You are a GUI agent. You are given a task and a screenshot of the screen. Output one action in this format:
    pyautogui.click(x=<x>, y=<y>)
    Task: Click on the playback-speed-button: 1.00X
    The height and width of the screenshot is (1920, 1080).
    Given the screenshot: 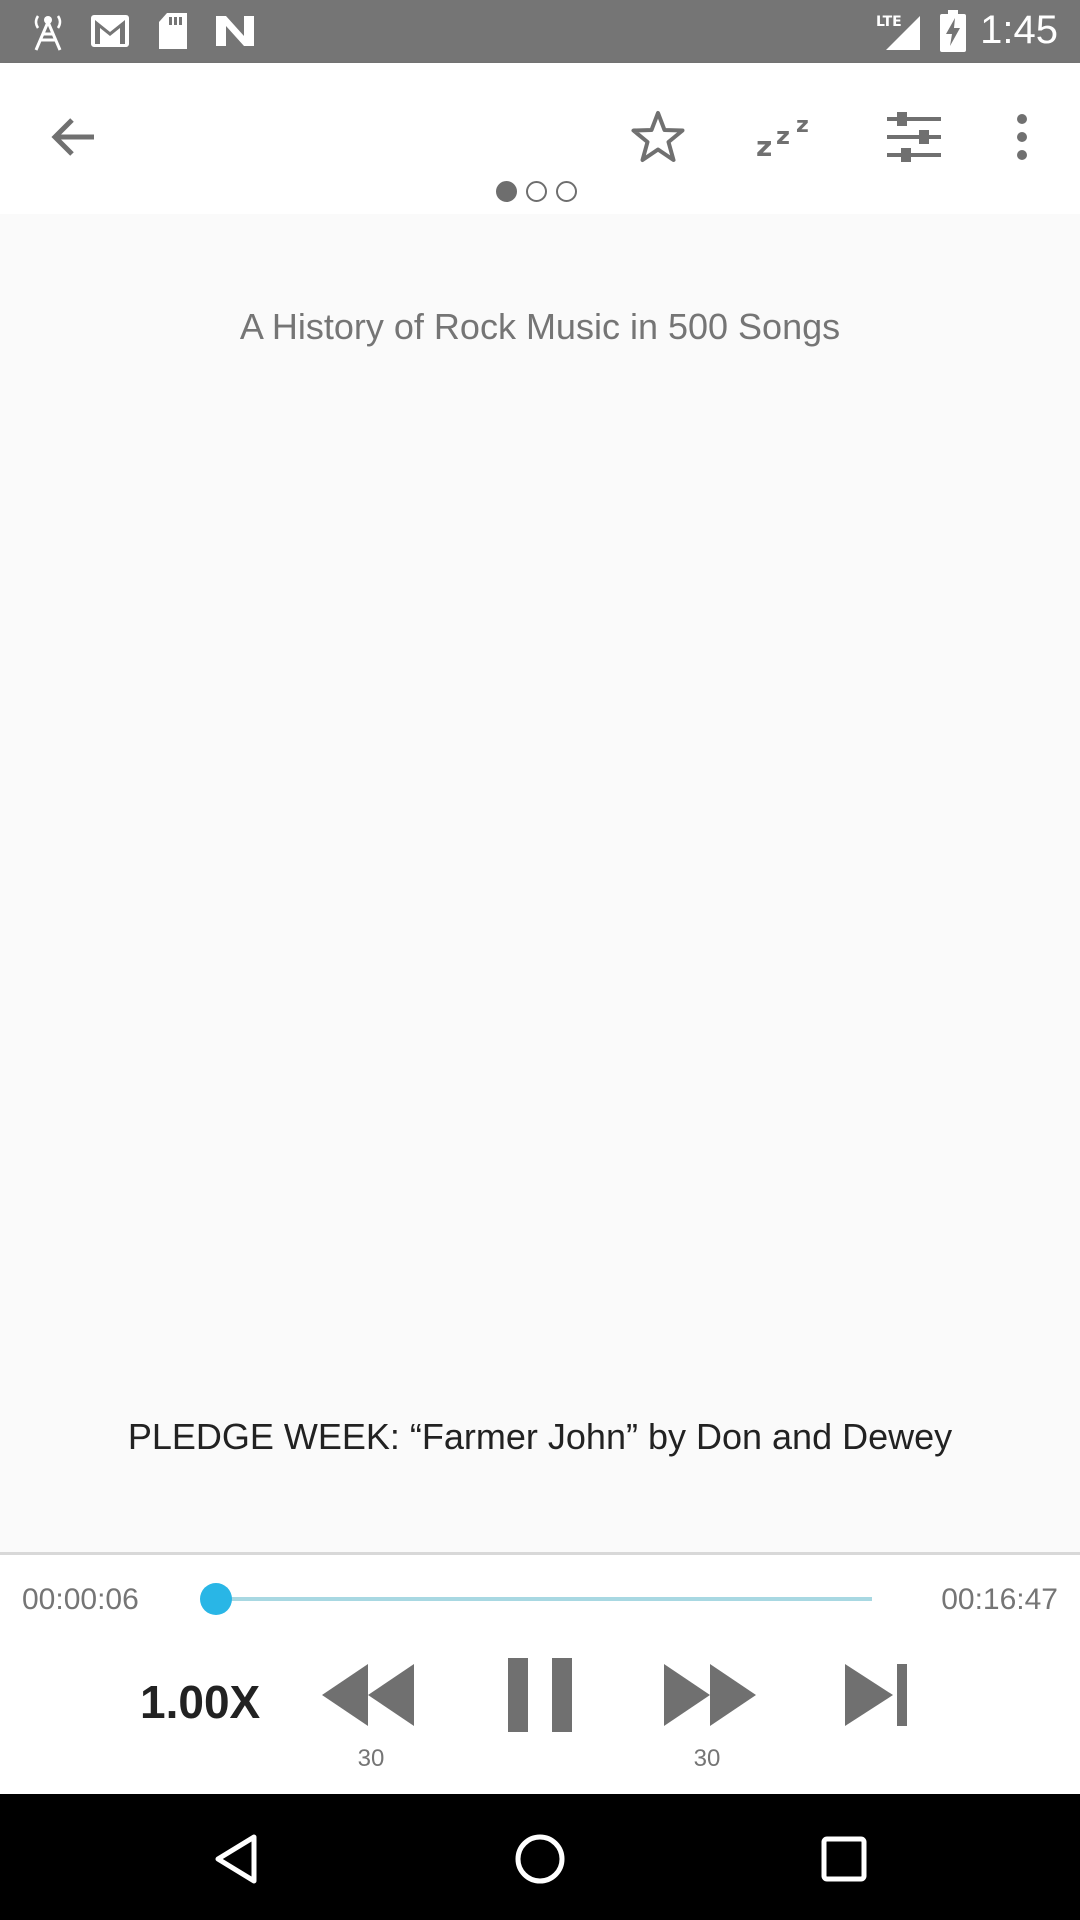 What is the action you would take?
    pyautogui.click(x=200, y=1702)
    